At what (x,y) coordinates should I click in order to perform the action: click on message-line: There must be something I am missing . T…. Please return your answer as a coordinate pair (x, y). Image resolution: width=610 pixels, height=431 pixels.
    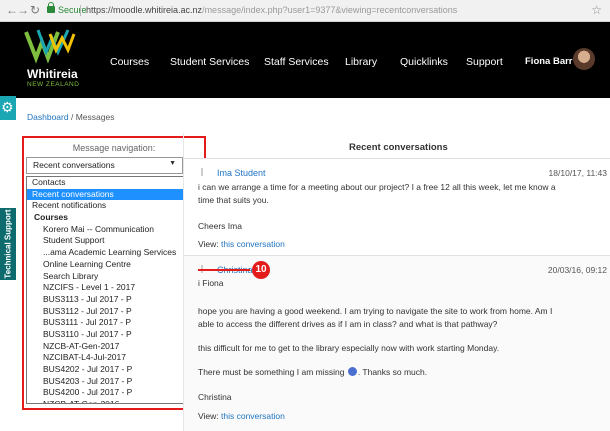
    Looking at the image, I should click on (400, 372).